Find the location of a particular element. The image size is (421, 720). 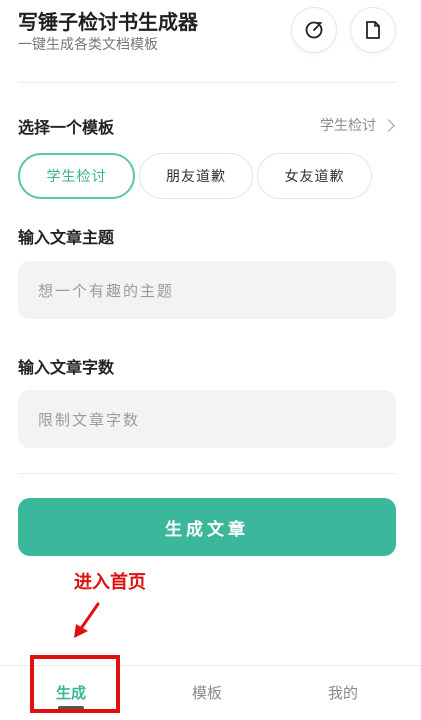

app-title: 写锤子检讨书生成器 is located at coordinates (108, 22).